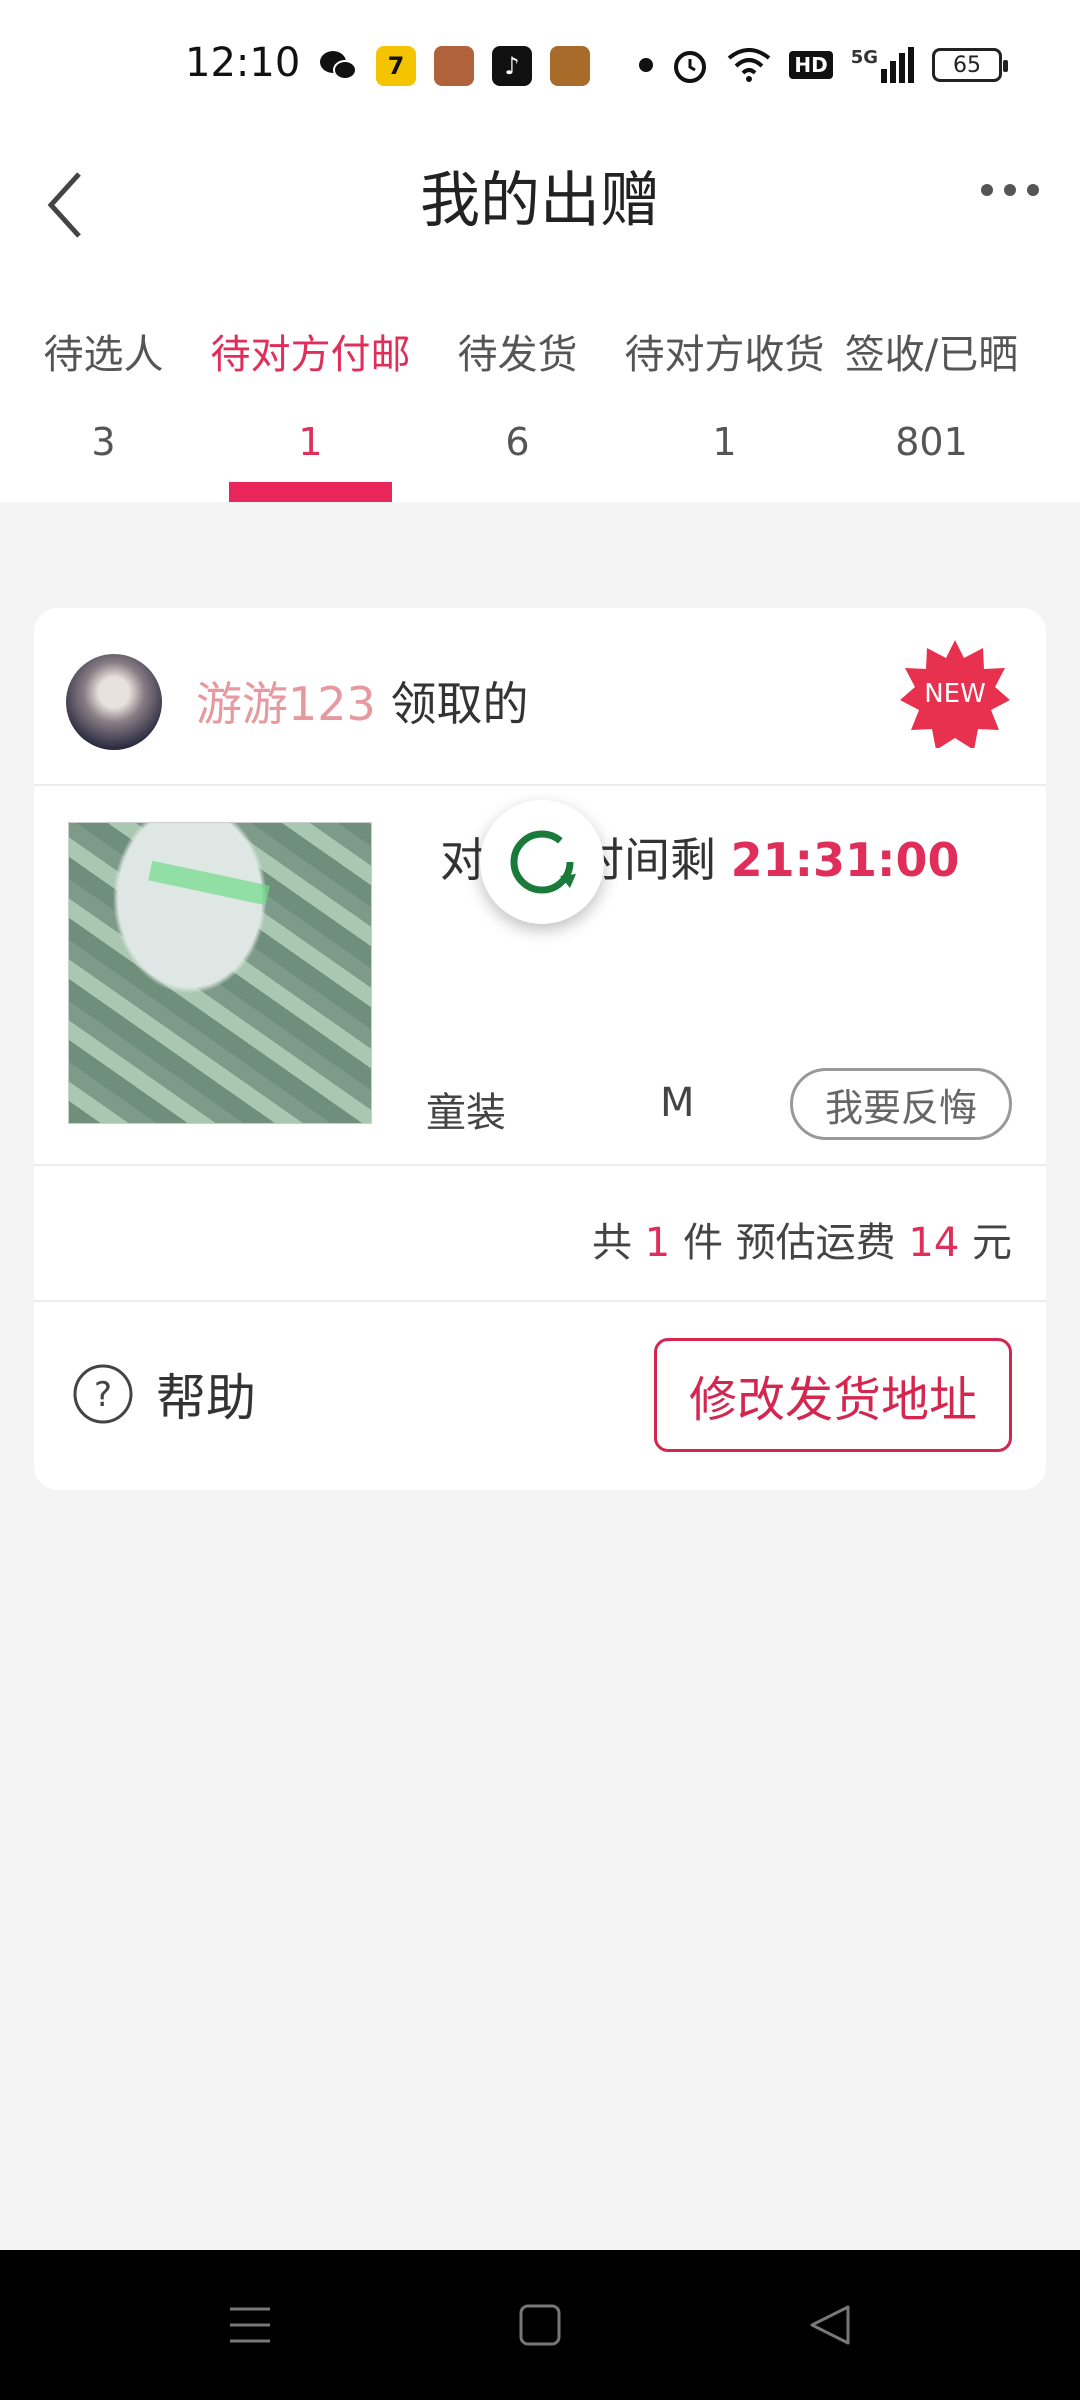  Describe the element at coordinates (540, 1234) in the screenshot. I see `order-summary-row: 共 1 件 预估运费 14 元` at that location.